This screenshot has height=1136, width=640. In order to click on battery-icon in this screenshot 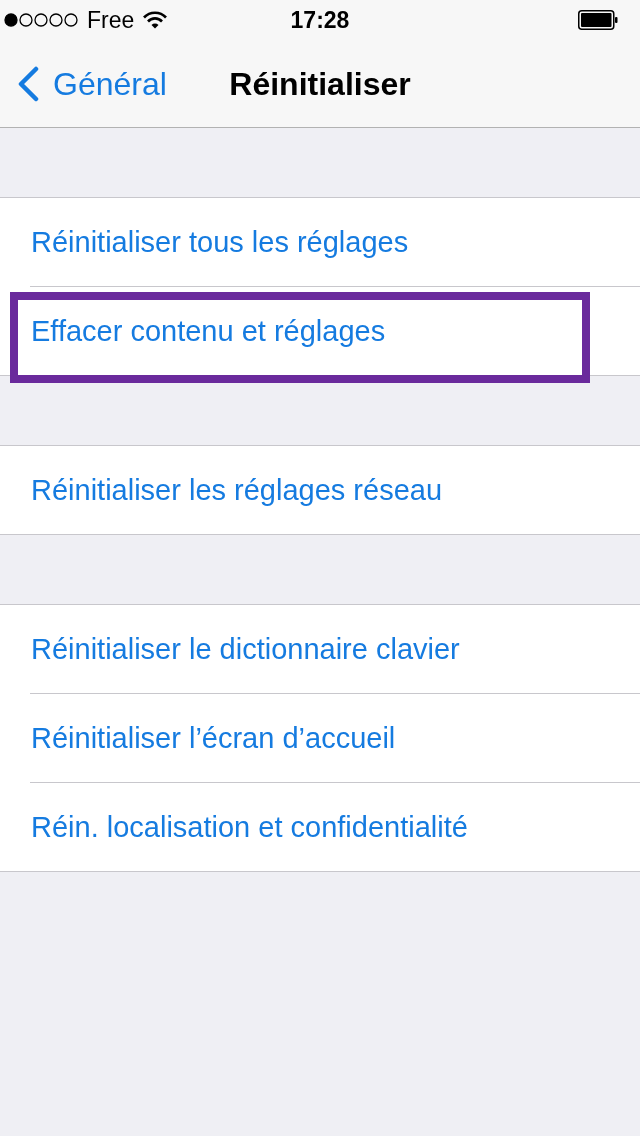, I will do `click(598, 20)`.